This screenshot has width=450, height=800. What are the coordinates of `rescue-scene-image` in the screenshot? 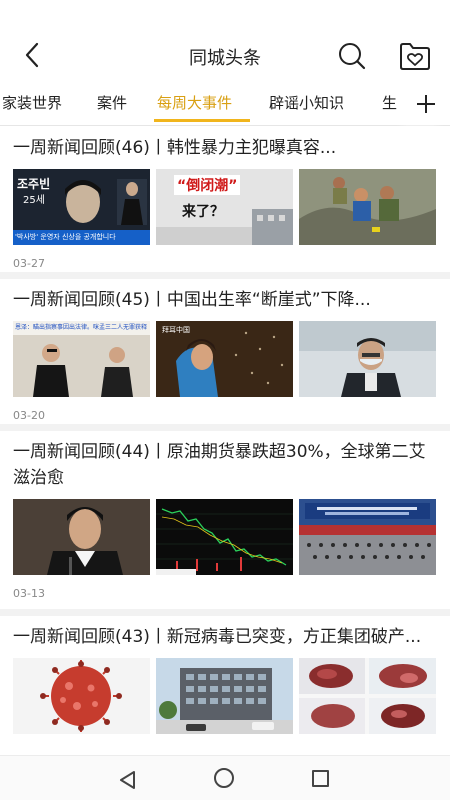 It's located at (367, 207).